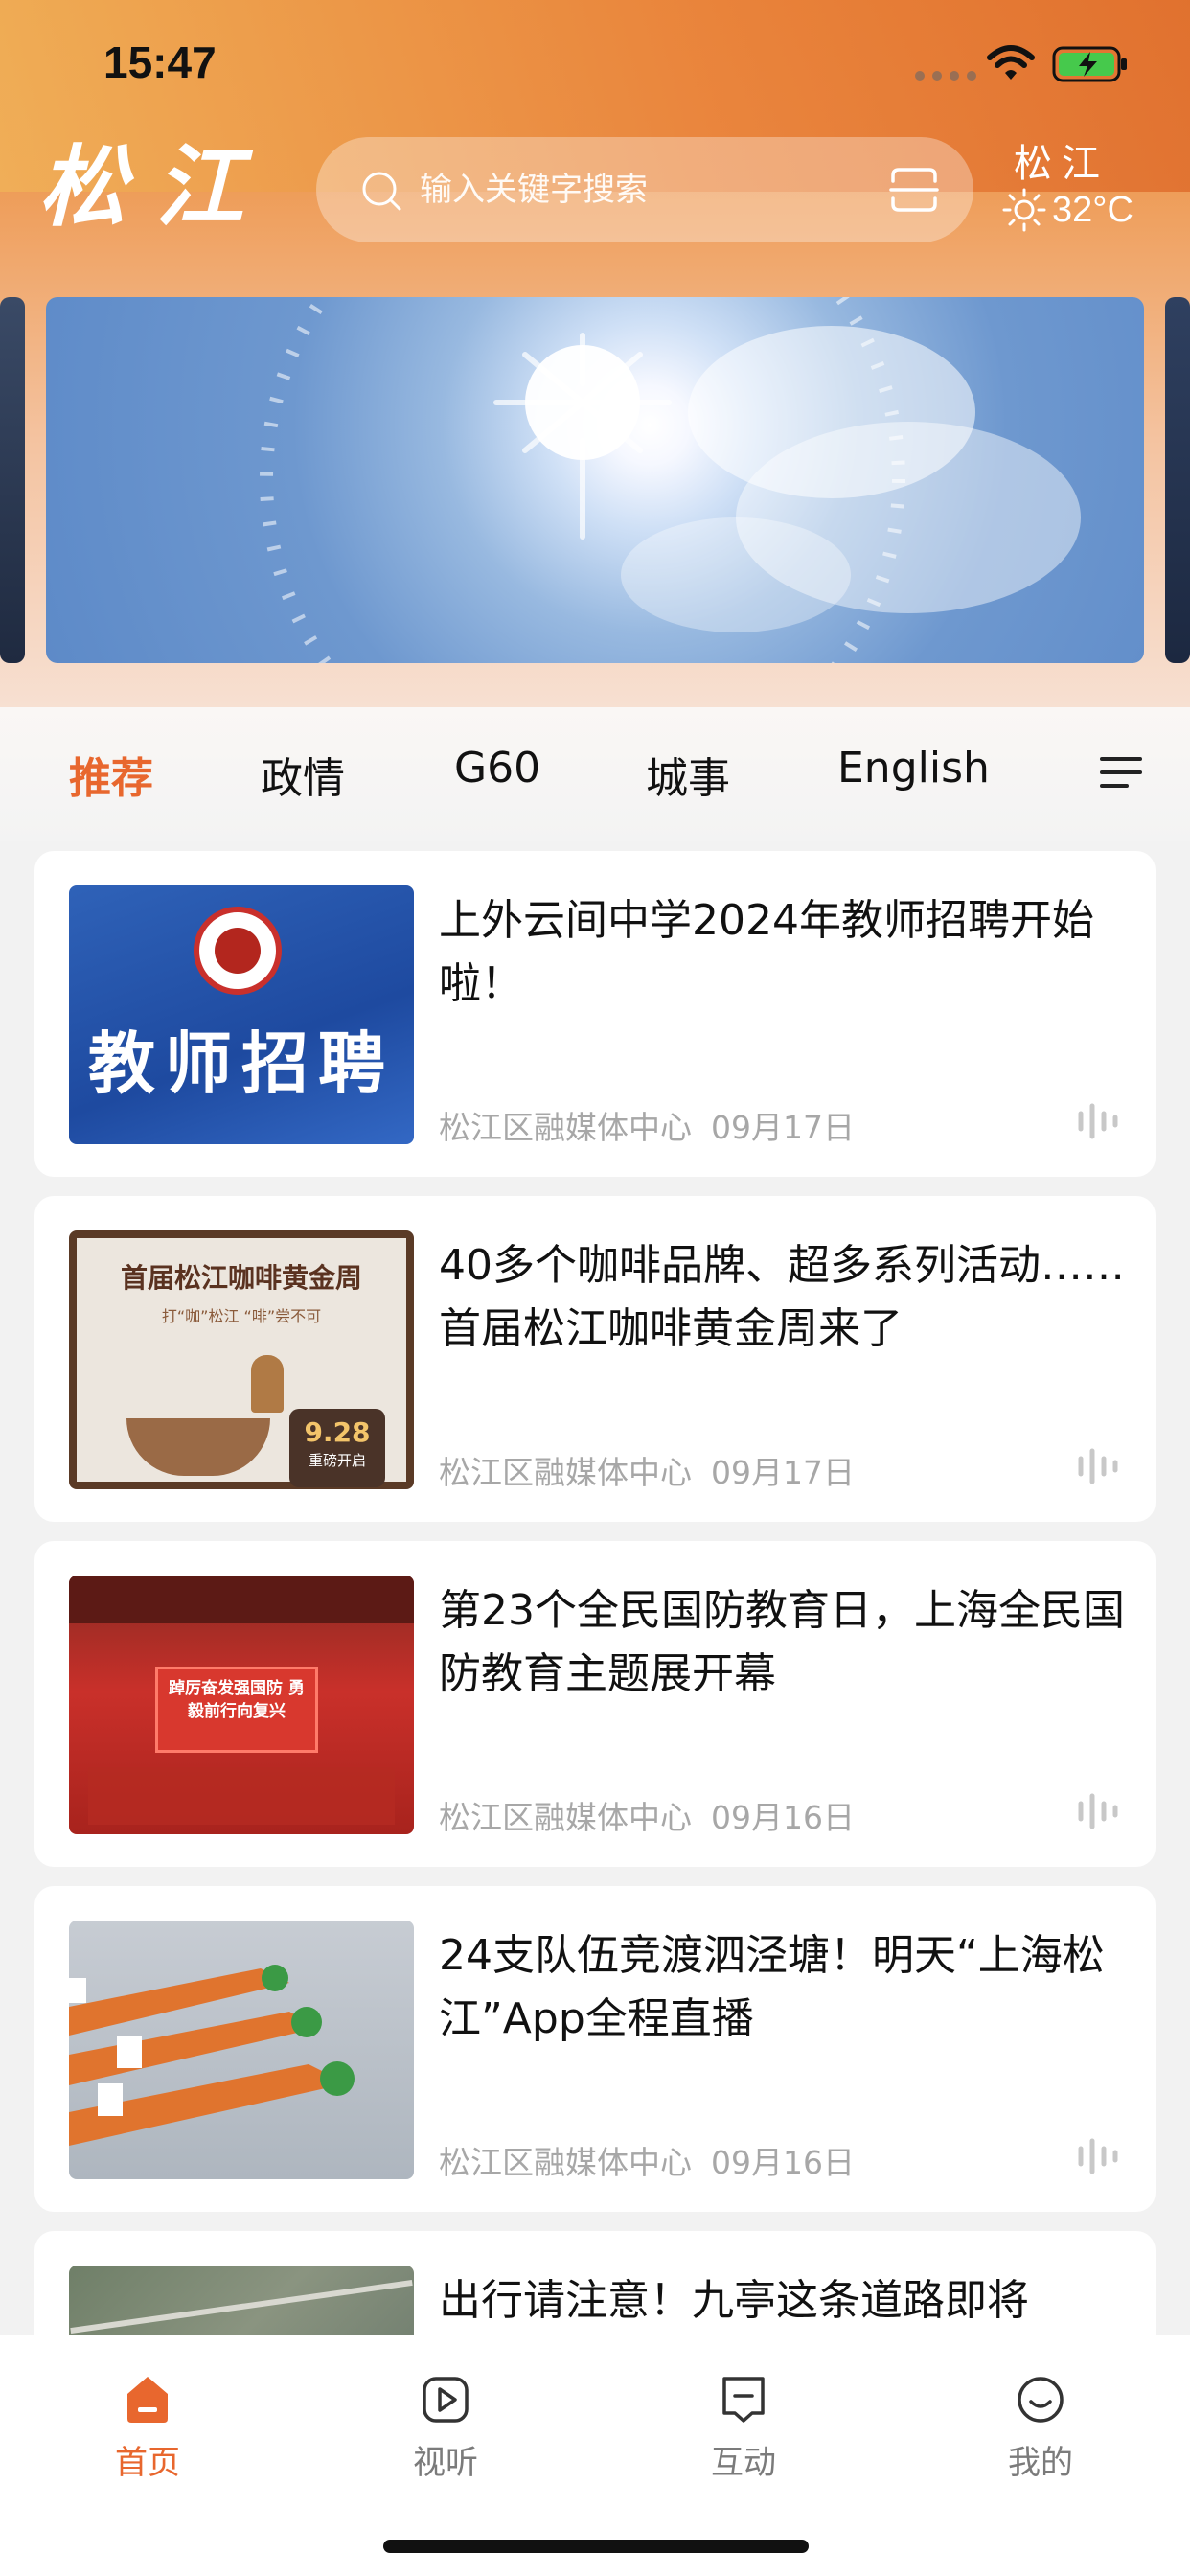  Describe the element at coordinates (148, 2463) in the screenshot. I see `nav-home-label: 首页` at that location.